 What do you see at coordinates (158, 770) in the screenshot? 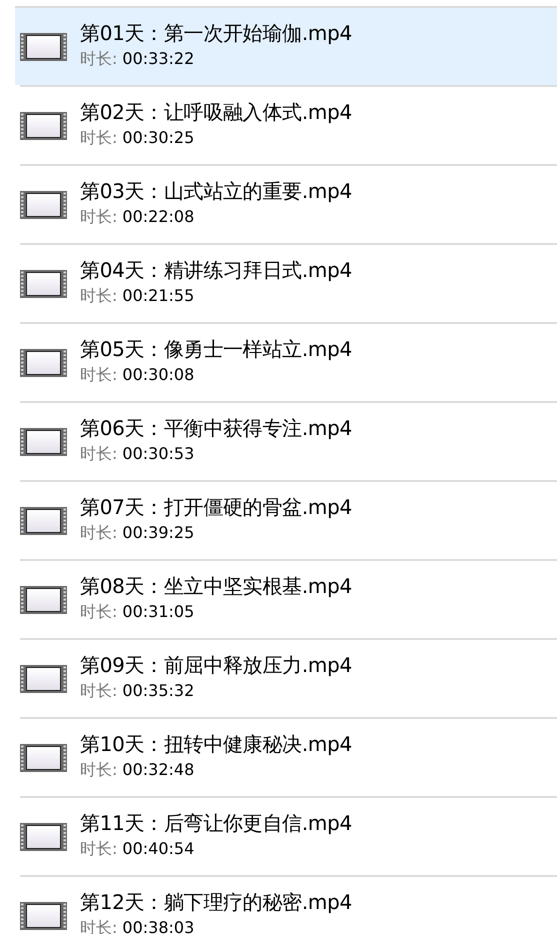
I see `duration-value: 00:32:48` at bounding box center [158, 770].